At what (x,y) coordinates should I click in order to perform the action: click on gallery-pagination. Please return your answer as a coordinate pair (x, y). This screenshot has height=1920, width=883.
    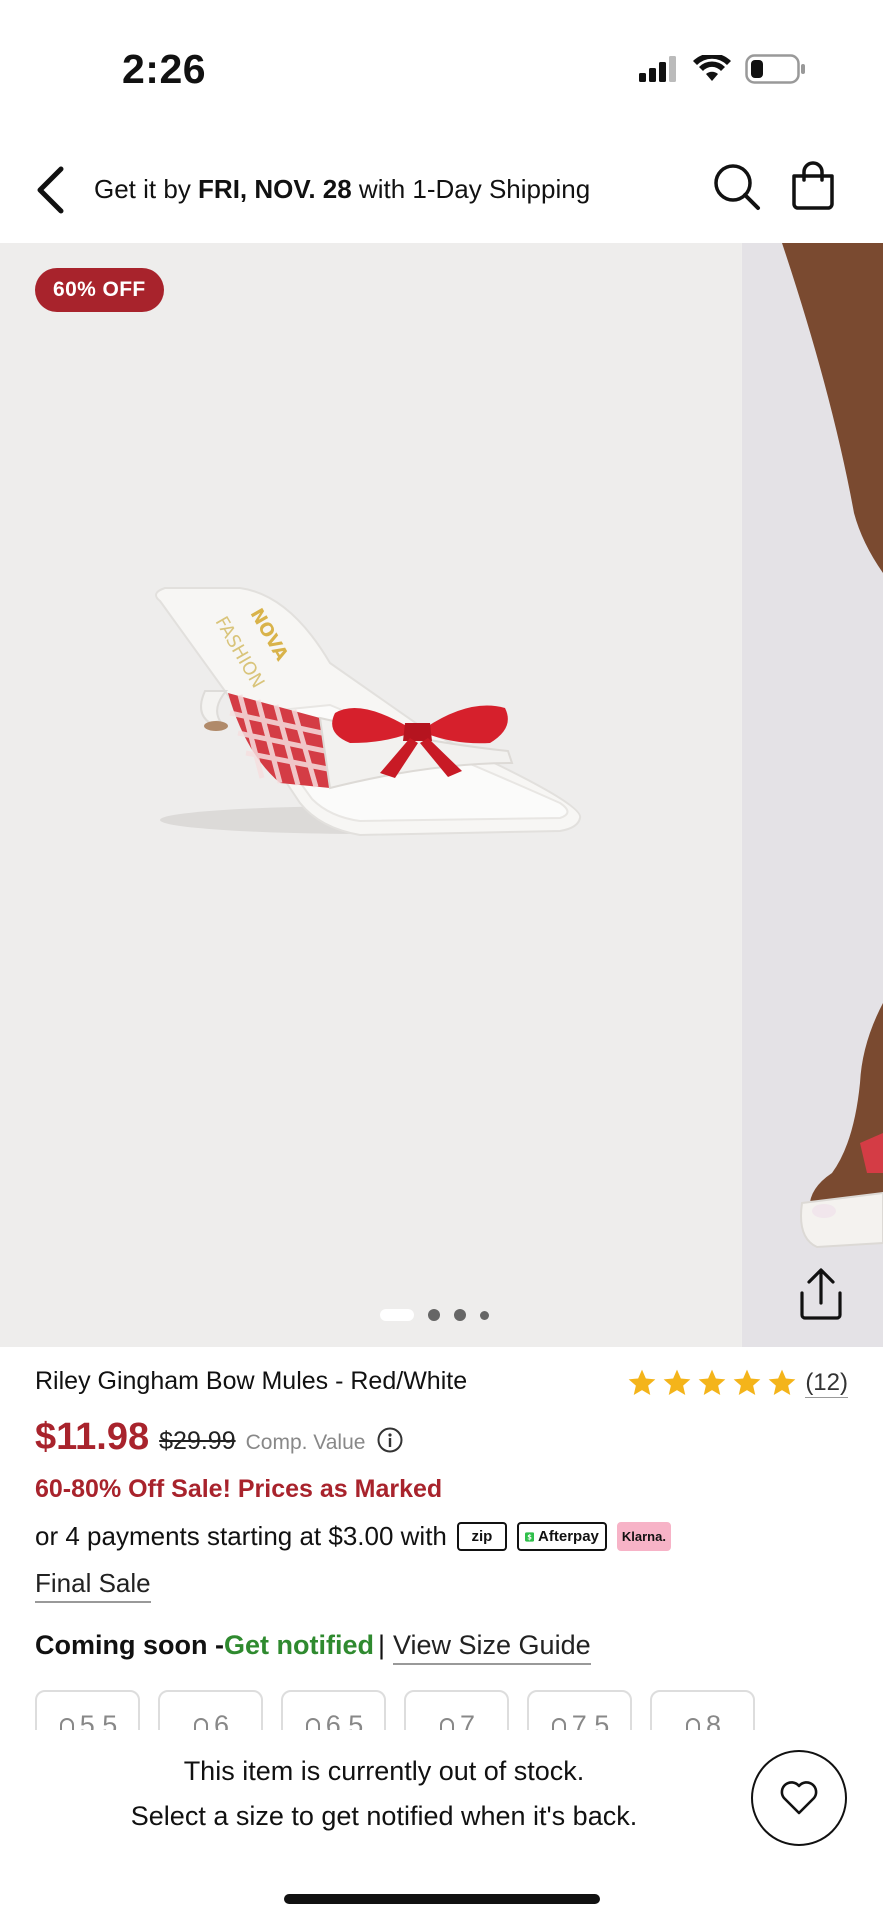
    Looking at the image, I should click on (434, 1315).